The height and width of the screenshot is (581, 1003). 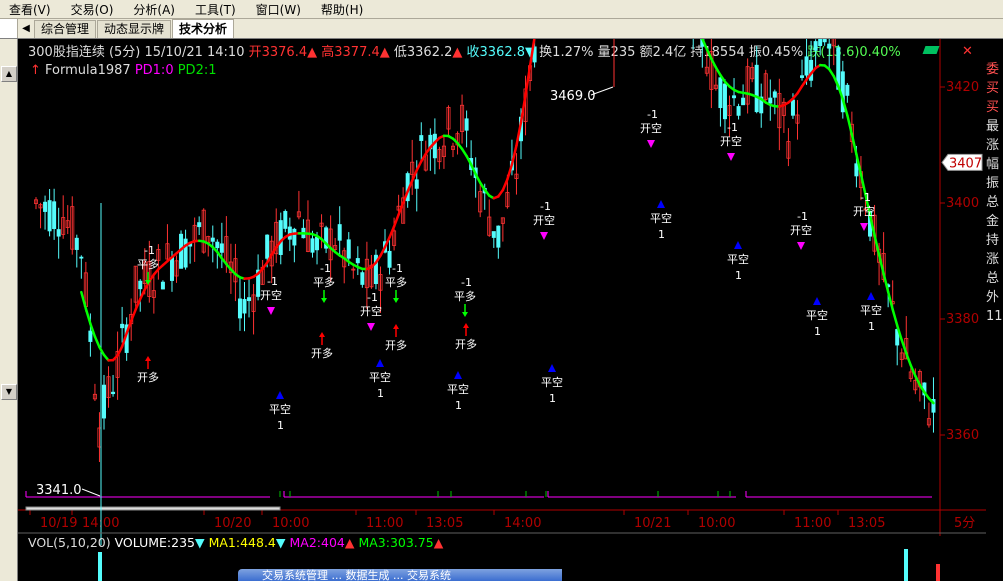 I want to click on time-tick-label: 10:00, so click(x=716, y=523).